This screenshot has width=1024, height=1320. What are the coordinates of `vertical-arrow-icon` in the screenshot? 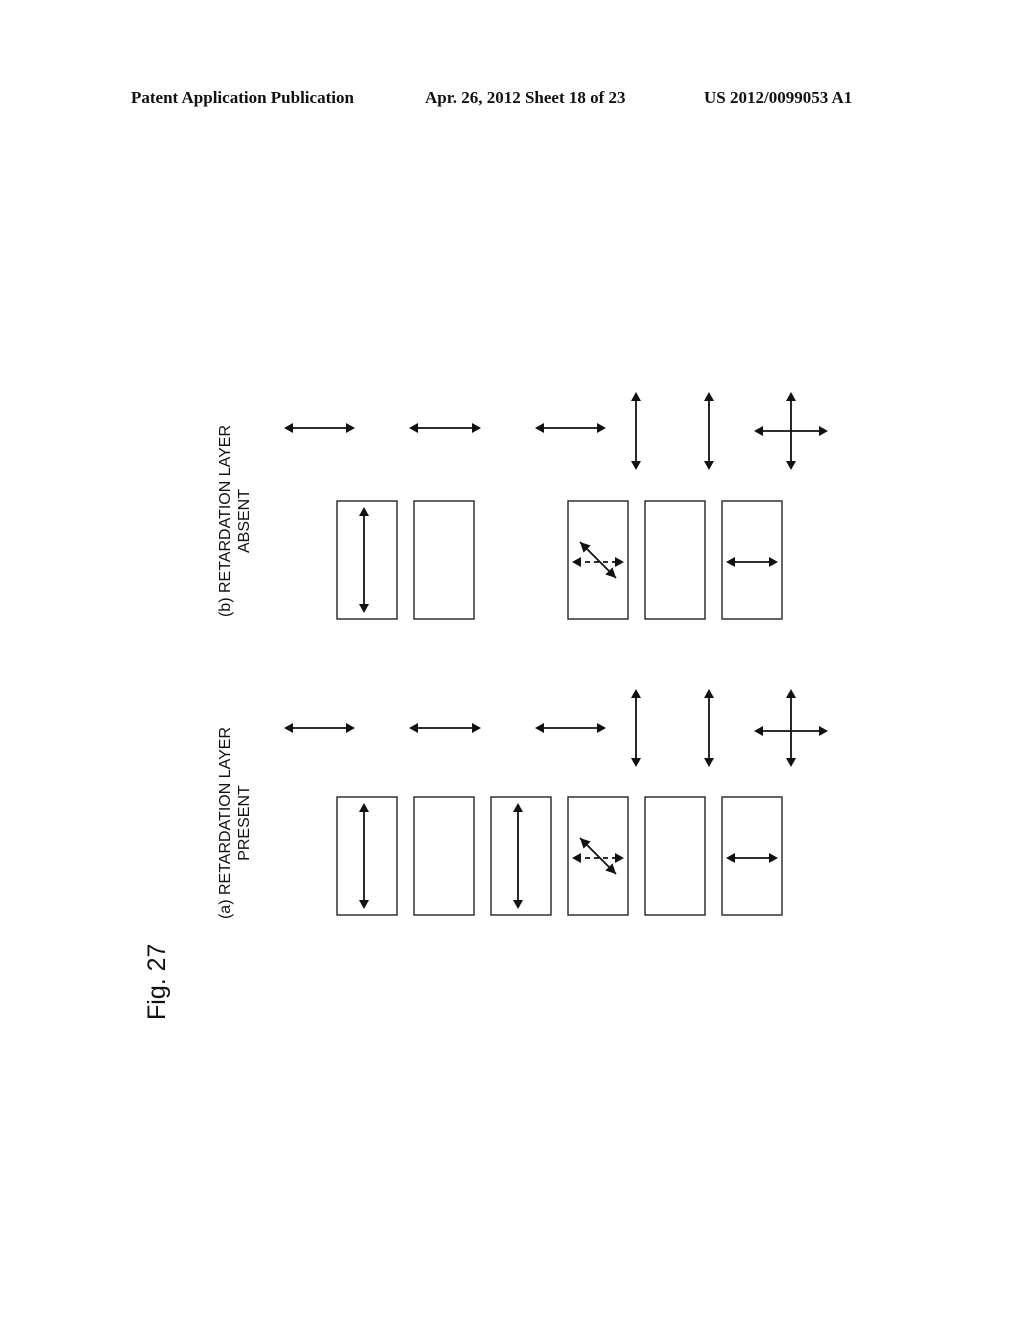 It's located at (791, 728).